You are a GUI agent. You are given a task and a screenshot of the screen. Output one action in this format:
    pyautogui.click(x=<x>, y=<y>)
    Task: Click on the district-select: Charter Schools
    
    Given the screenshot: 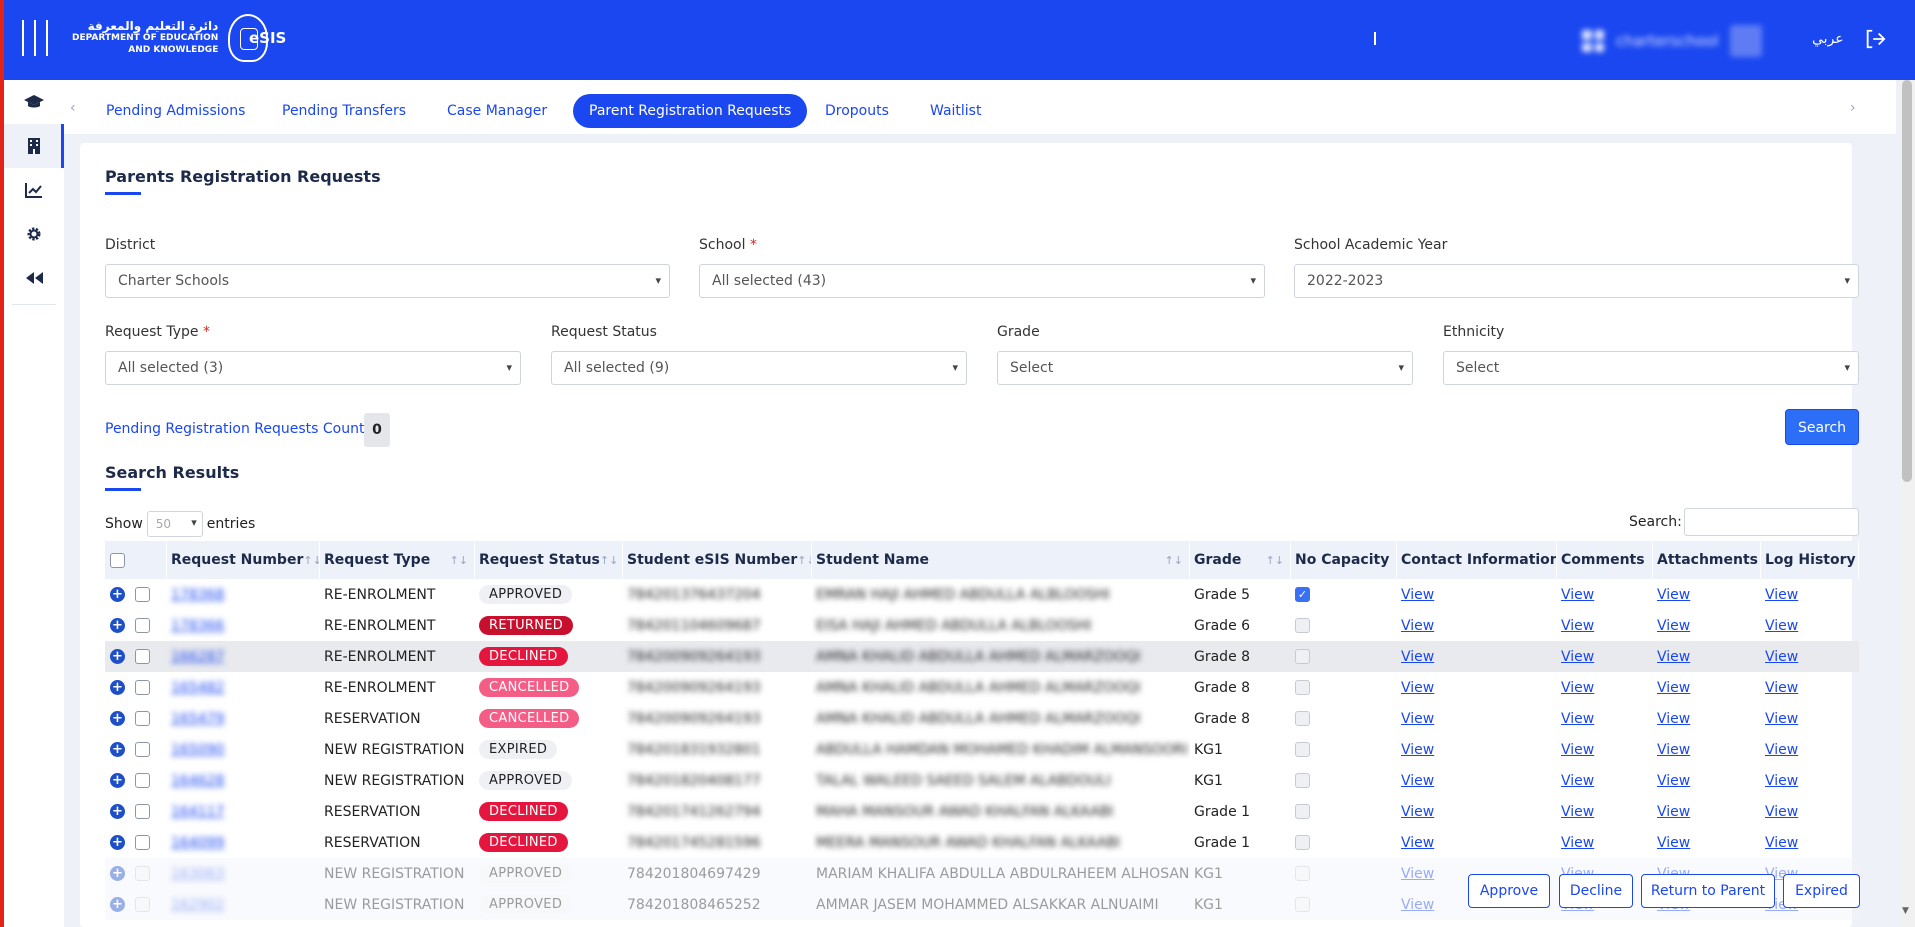 What is the action you would take?
    pyautogui.click(x=387, y=281)
    